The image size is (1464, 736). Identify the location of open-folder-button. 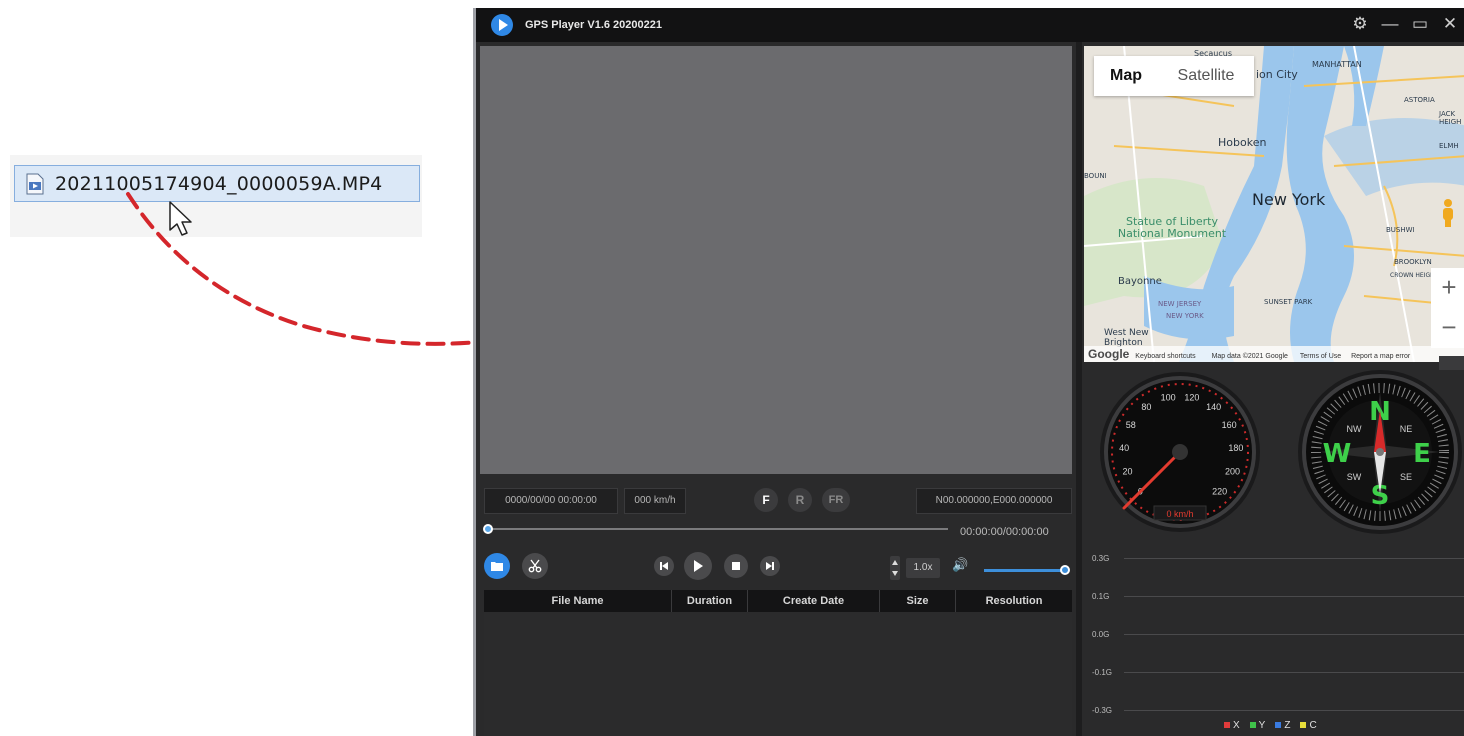
(497, 566).